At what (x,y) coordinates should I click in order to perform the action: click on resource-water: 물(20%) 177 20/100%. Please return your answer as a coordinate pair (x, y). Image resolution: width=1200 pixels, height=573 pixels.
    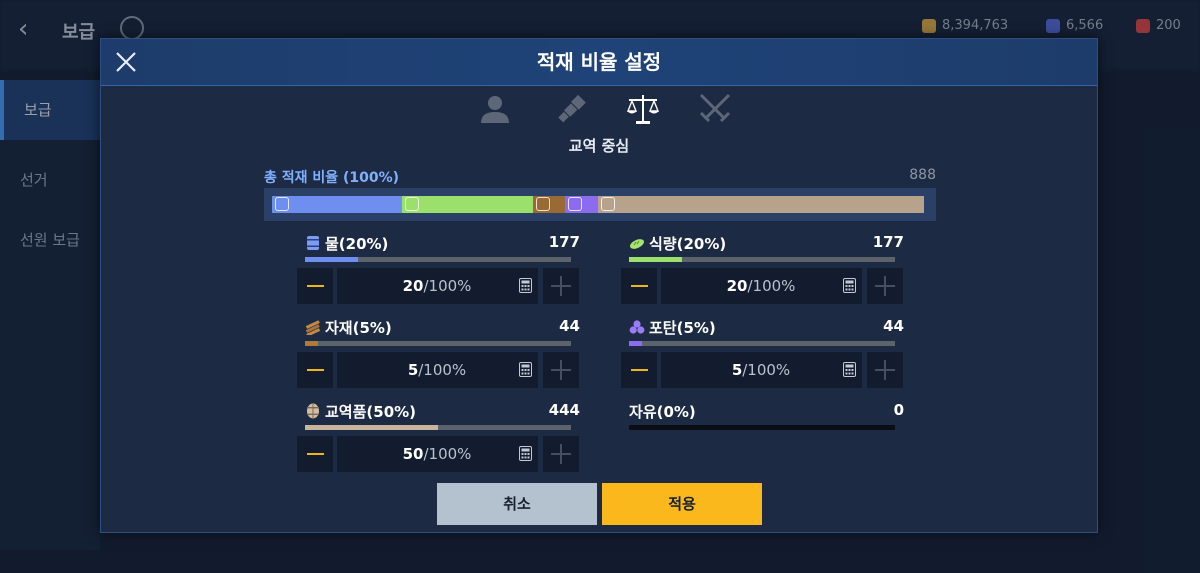
    Looking at the image, I should click on (438, 268).